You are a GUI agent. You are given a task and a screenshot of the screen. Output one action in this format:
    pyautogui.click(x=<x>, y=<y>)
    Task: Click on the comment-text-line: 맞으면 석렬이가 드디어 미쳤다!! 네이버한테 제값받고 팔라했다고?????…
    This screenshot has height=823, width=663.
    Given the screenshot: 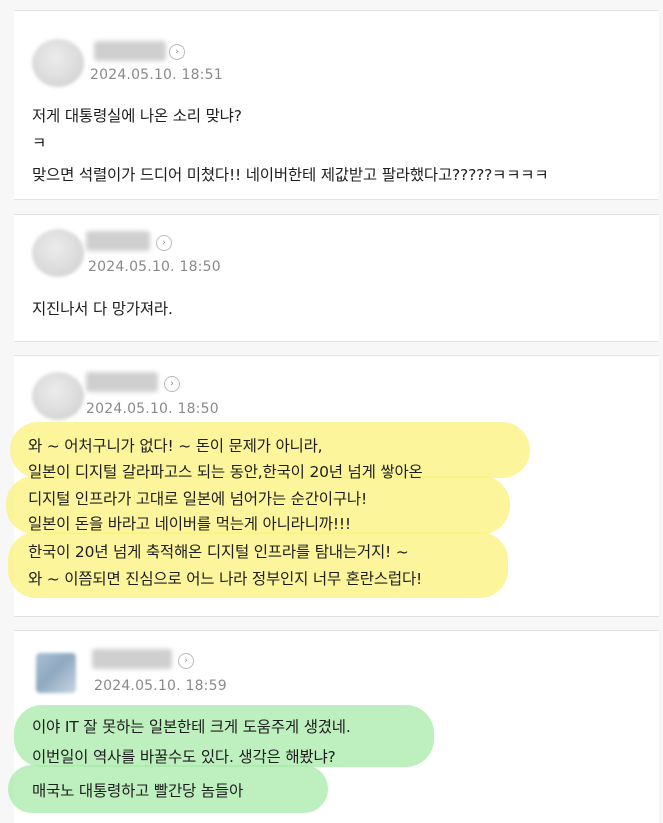 What is the action you would take?
    pyautogui.click(x=290, y=175)
    